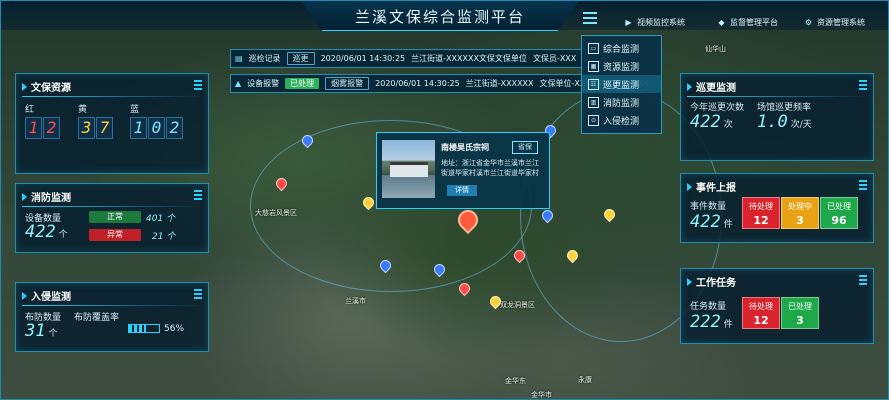 Image resolution: width=889 pixels, height=400 pixels. I want to click on digit-yellow: 7, so click(104, 128).